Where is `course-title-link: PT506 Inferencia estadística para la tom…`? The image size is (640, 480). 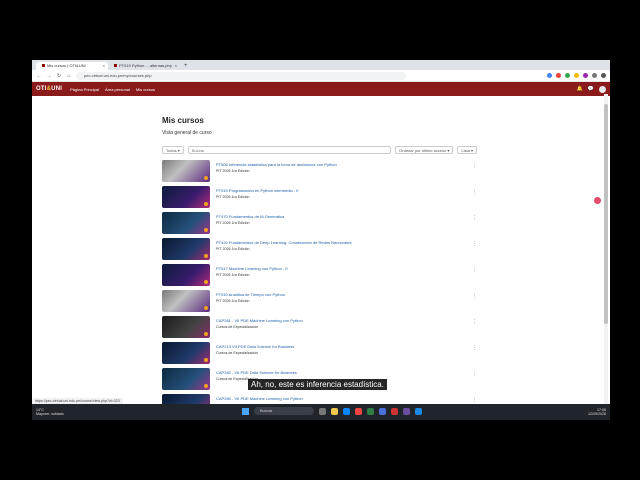 course-title-link: PT506 Inferencia estadística para la tom… is located at coordinates (276, 164).